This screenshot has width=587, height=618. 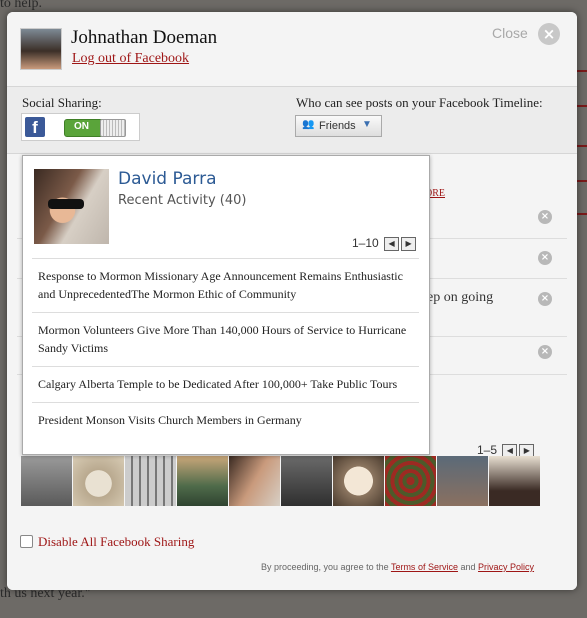 I want to click on prev-page-button: ◀, so click(x=392, y=243).